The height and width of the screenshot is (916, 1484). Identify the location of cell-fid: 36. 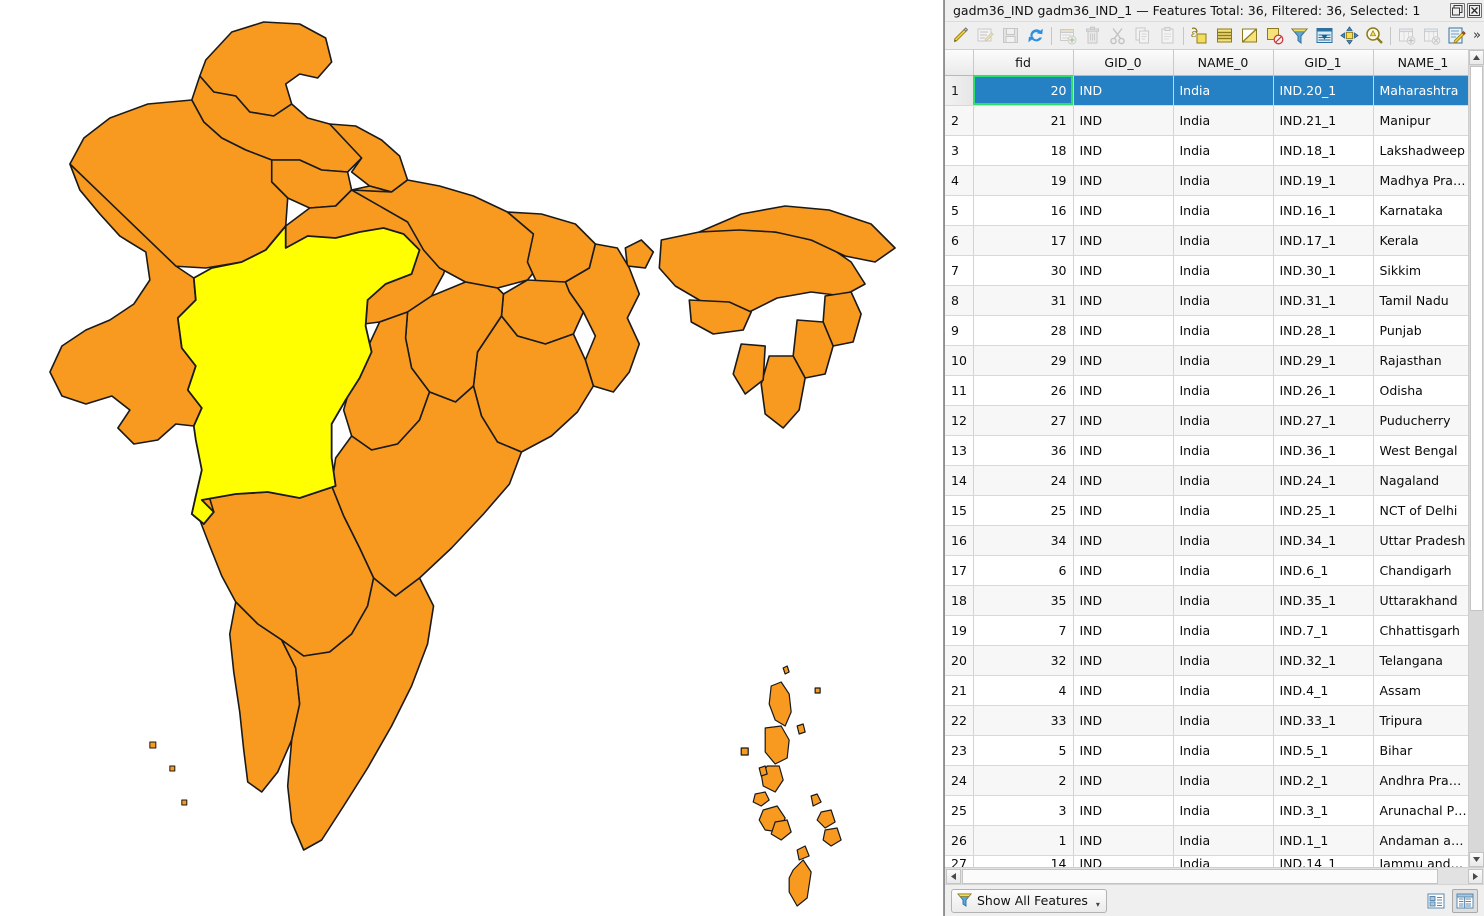
(1023, 450).